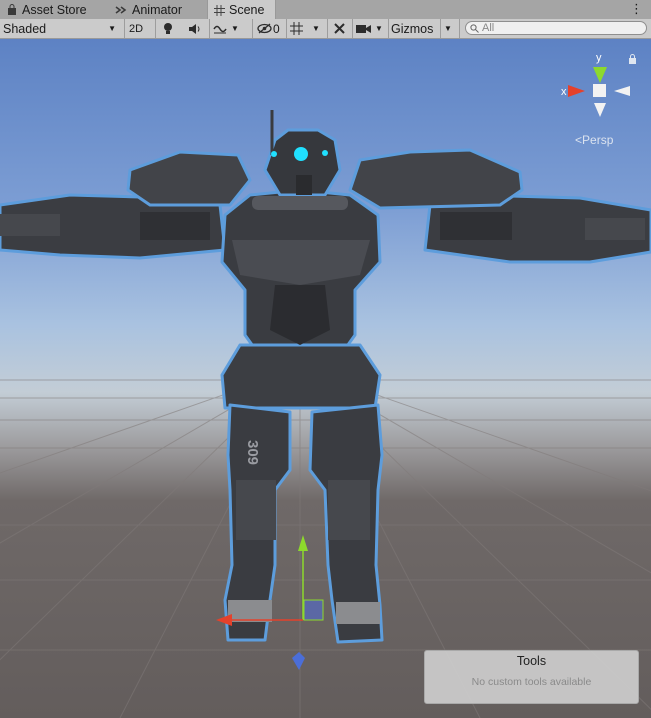  I want to click on gizmos-button: Gizmos, so click(415, 28).